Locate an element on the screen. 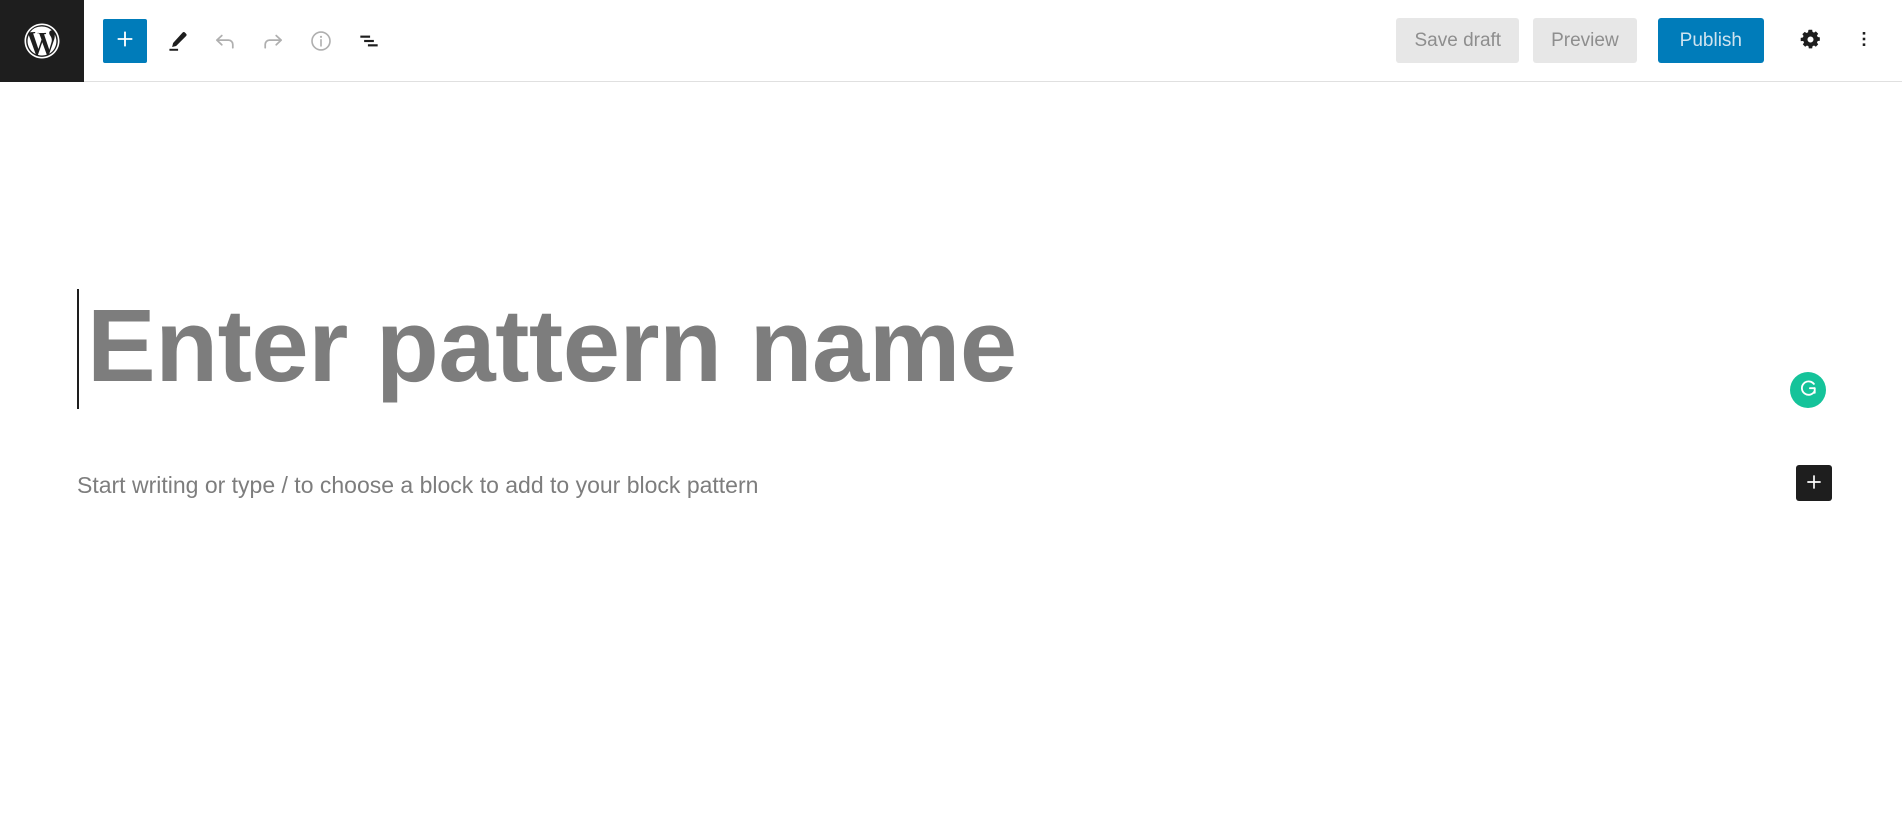 The height and width of the screenshot is (814, 1902). header-left-toolbar is located at coordinates (248, 41).